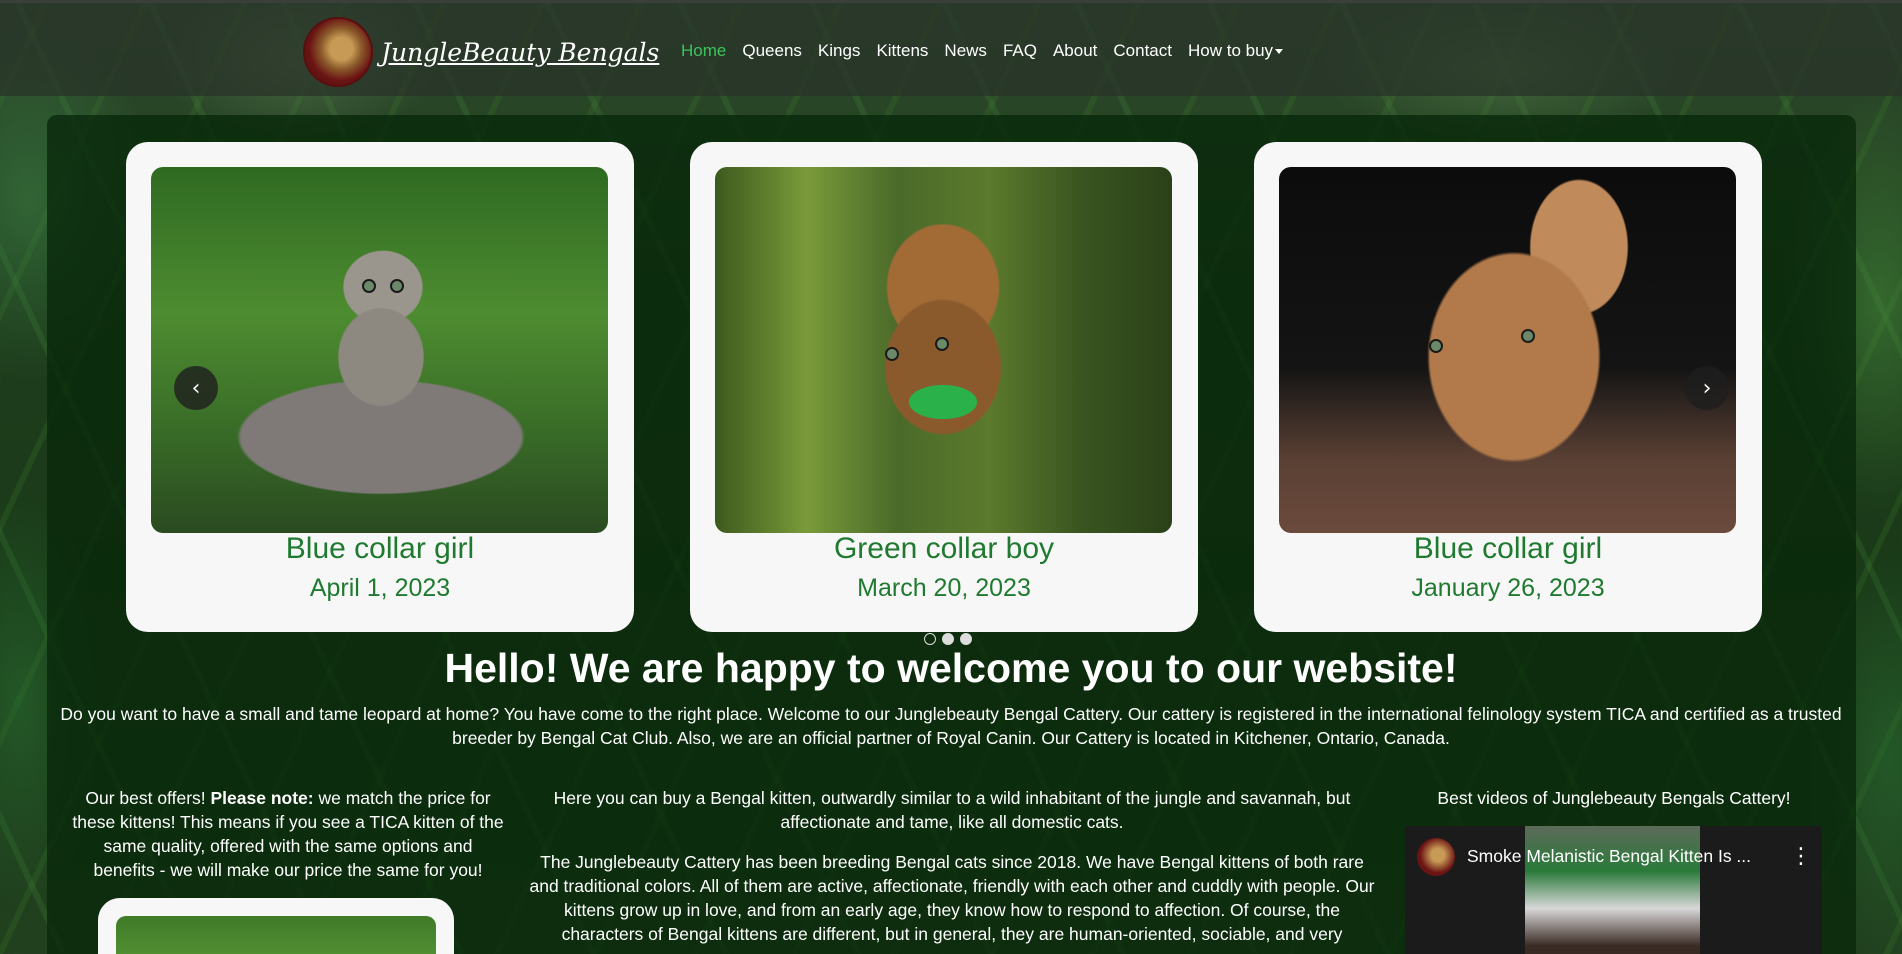 The height and width of the screenshot is (954, 1902). Describe the element at coordinates (338, 52) in the screenshot. I see `cattery-logo` at that location.